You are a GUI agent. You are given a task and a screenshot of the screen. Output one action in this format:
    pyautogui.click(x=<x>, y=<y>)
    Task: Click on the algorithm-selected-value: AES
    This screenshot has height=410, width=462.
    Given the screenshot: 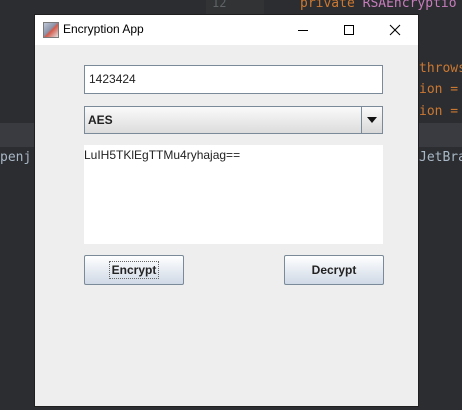 What is the action you would take?
    pyautogui.click(x=100, y=120)
    